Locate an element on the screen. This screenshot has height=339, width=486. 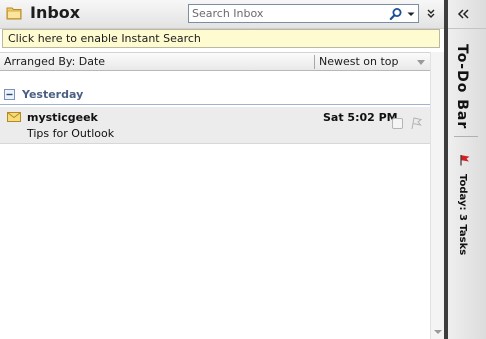
sort-order-toggle: Newest on top is located at coordinates (359, 61).